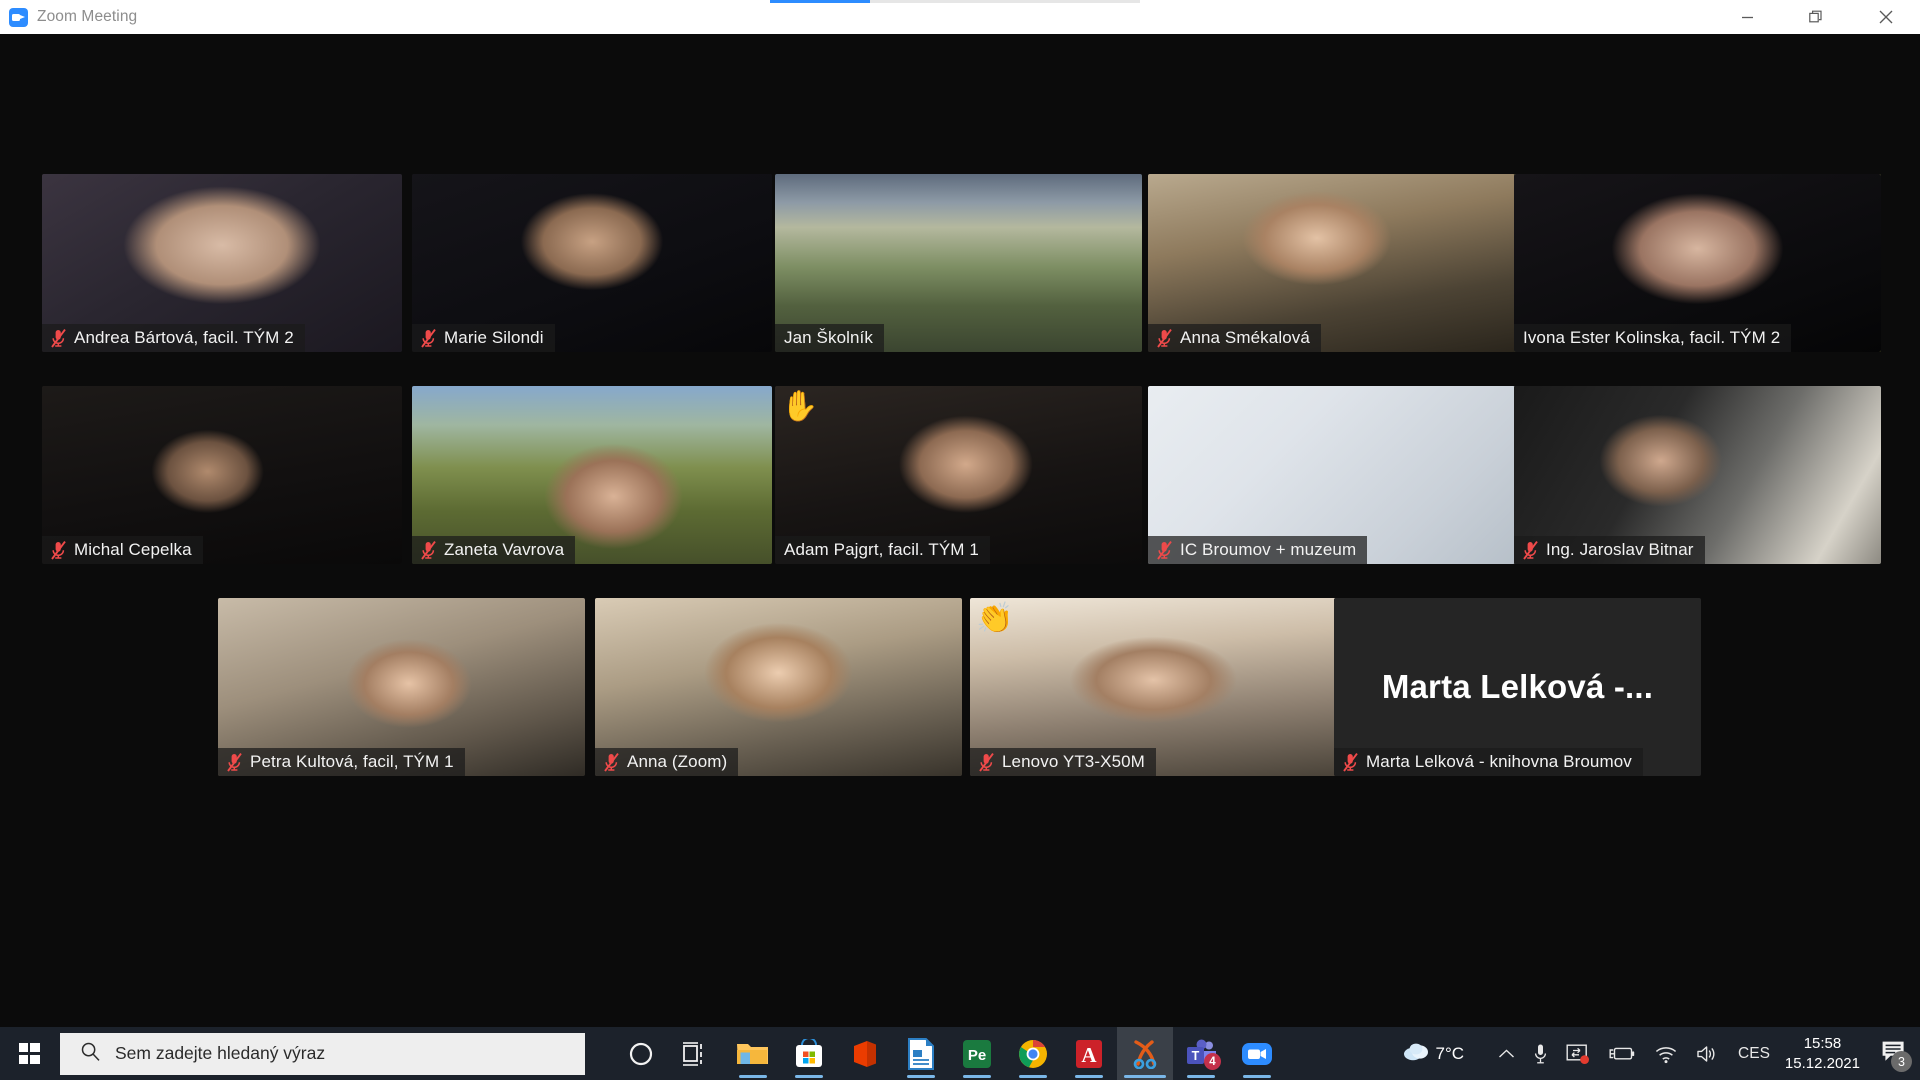 Image resolution: width=1920 pixels, height=1080 pixels. What do you see at coordinates (809, 1053) in the screenshot?
I see `taskbar-microsoft-store-button` at bounding box center [809, 1053].